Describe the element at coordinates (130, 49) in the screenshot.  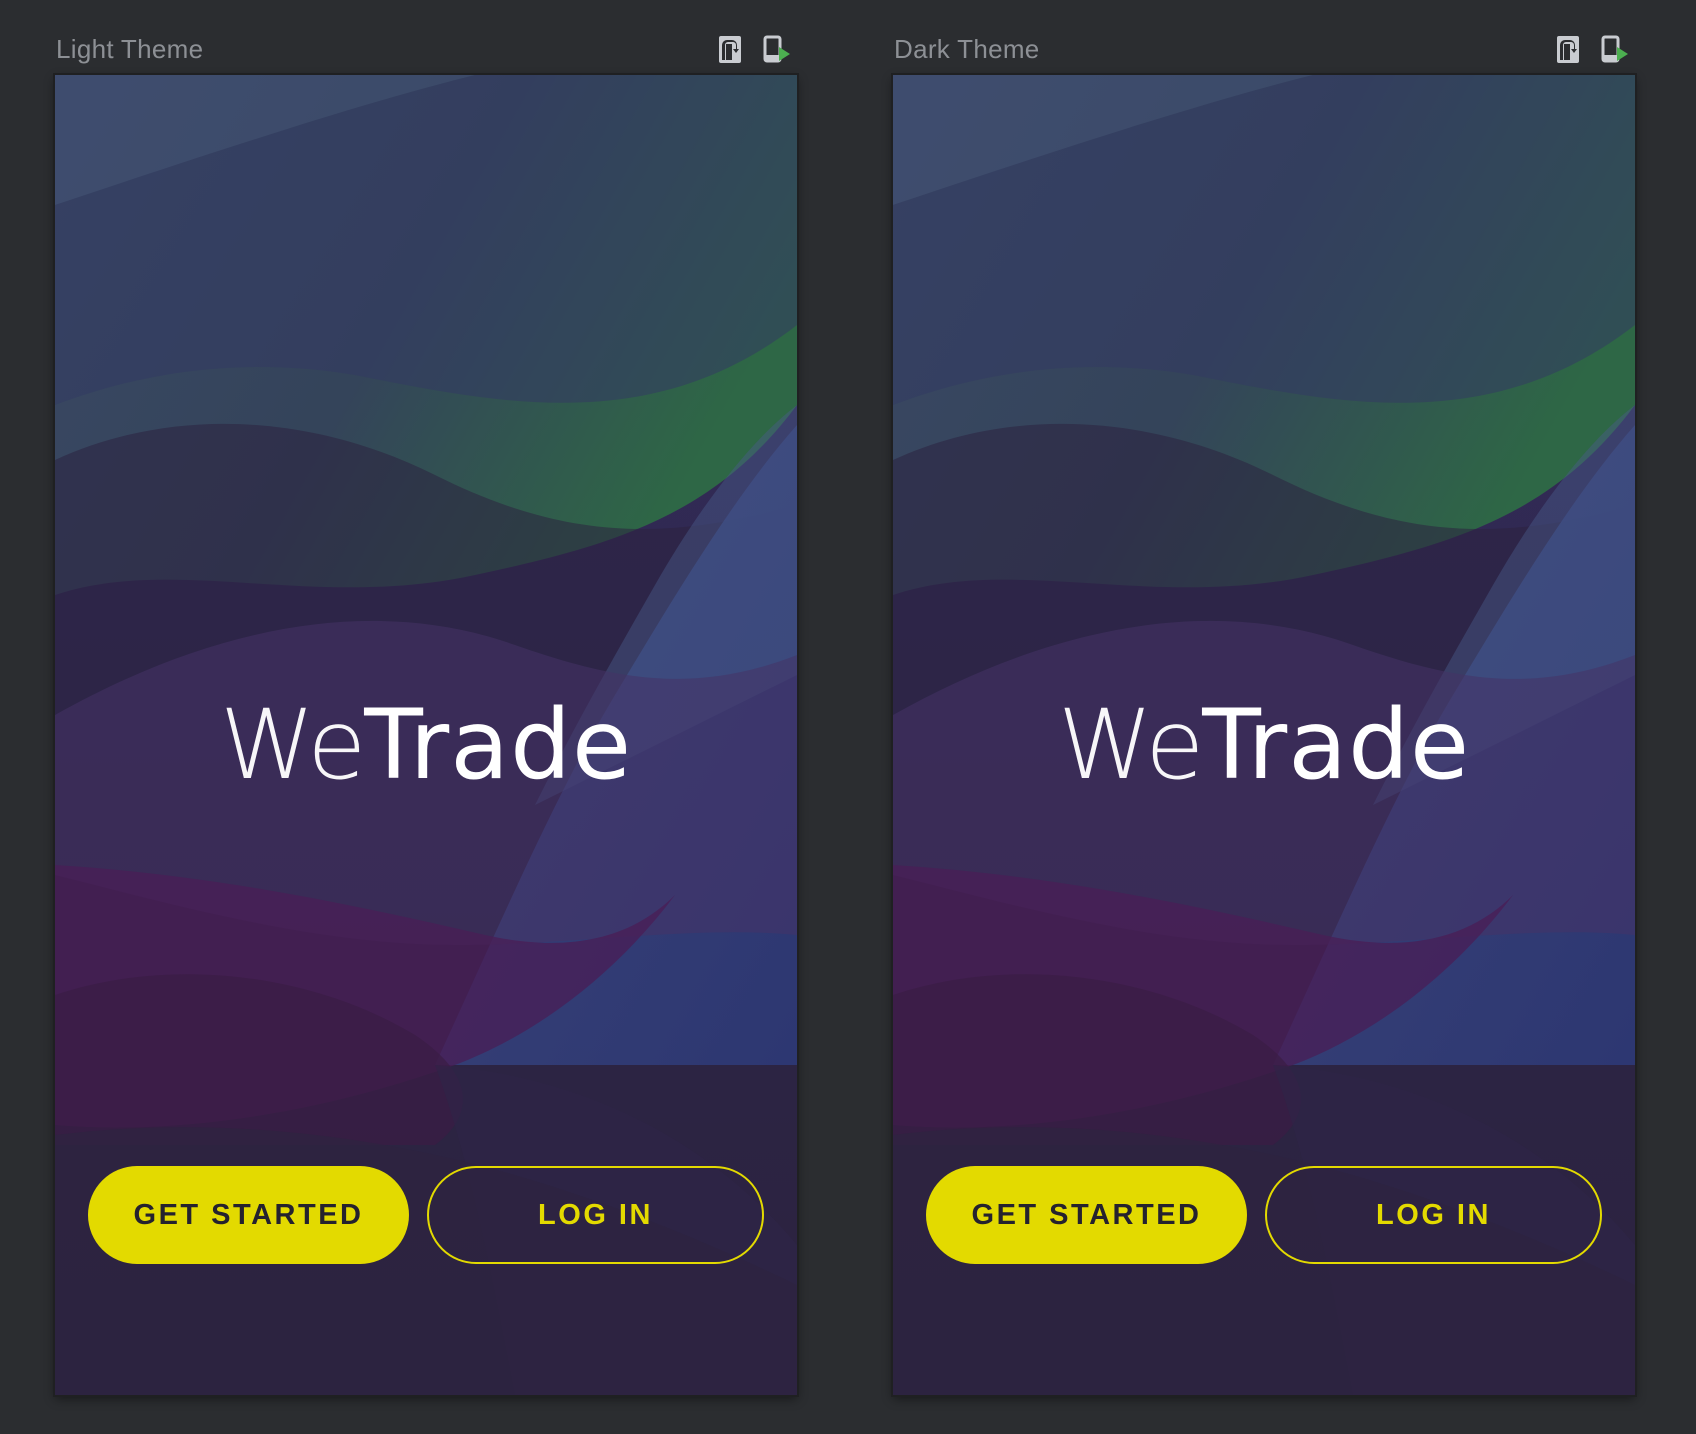
I see `pane-title: Light Theme` at that location.